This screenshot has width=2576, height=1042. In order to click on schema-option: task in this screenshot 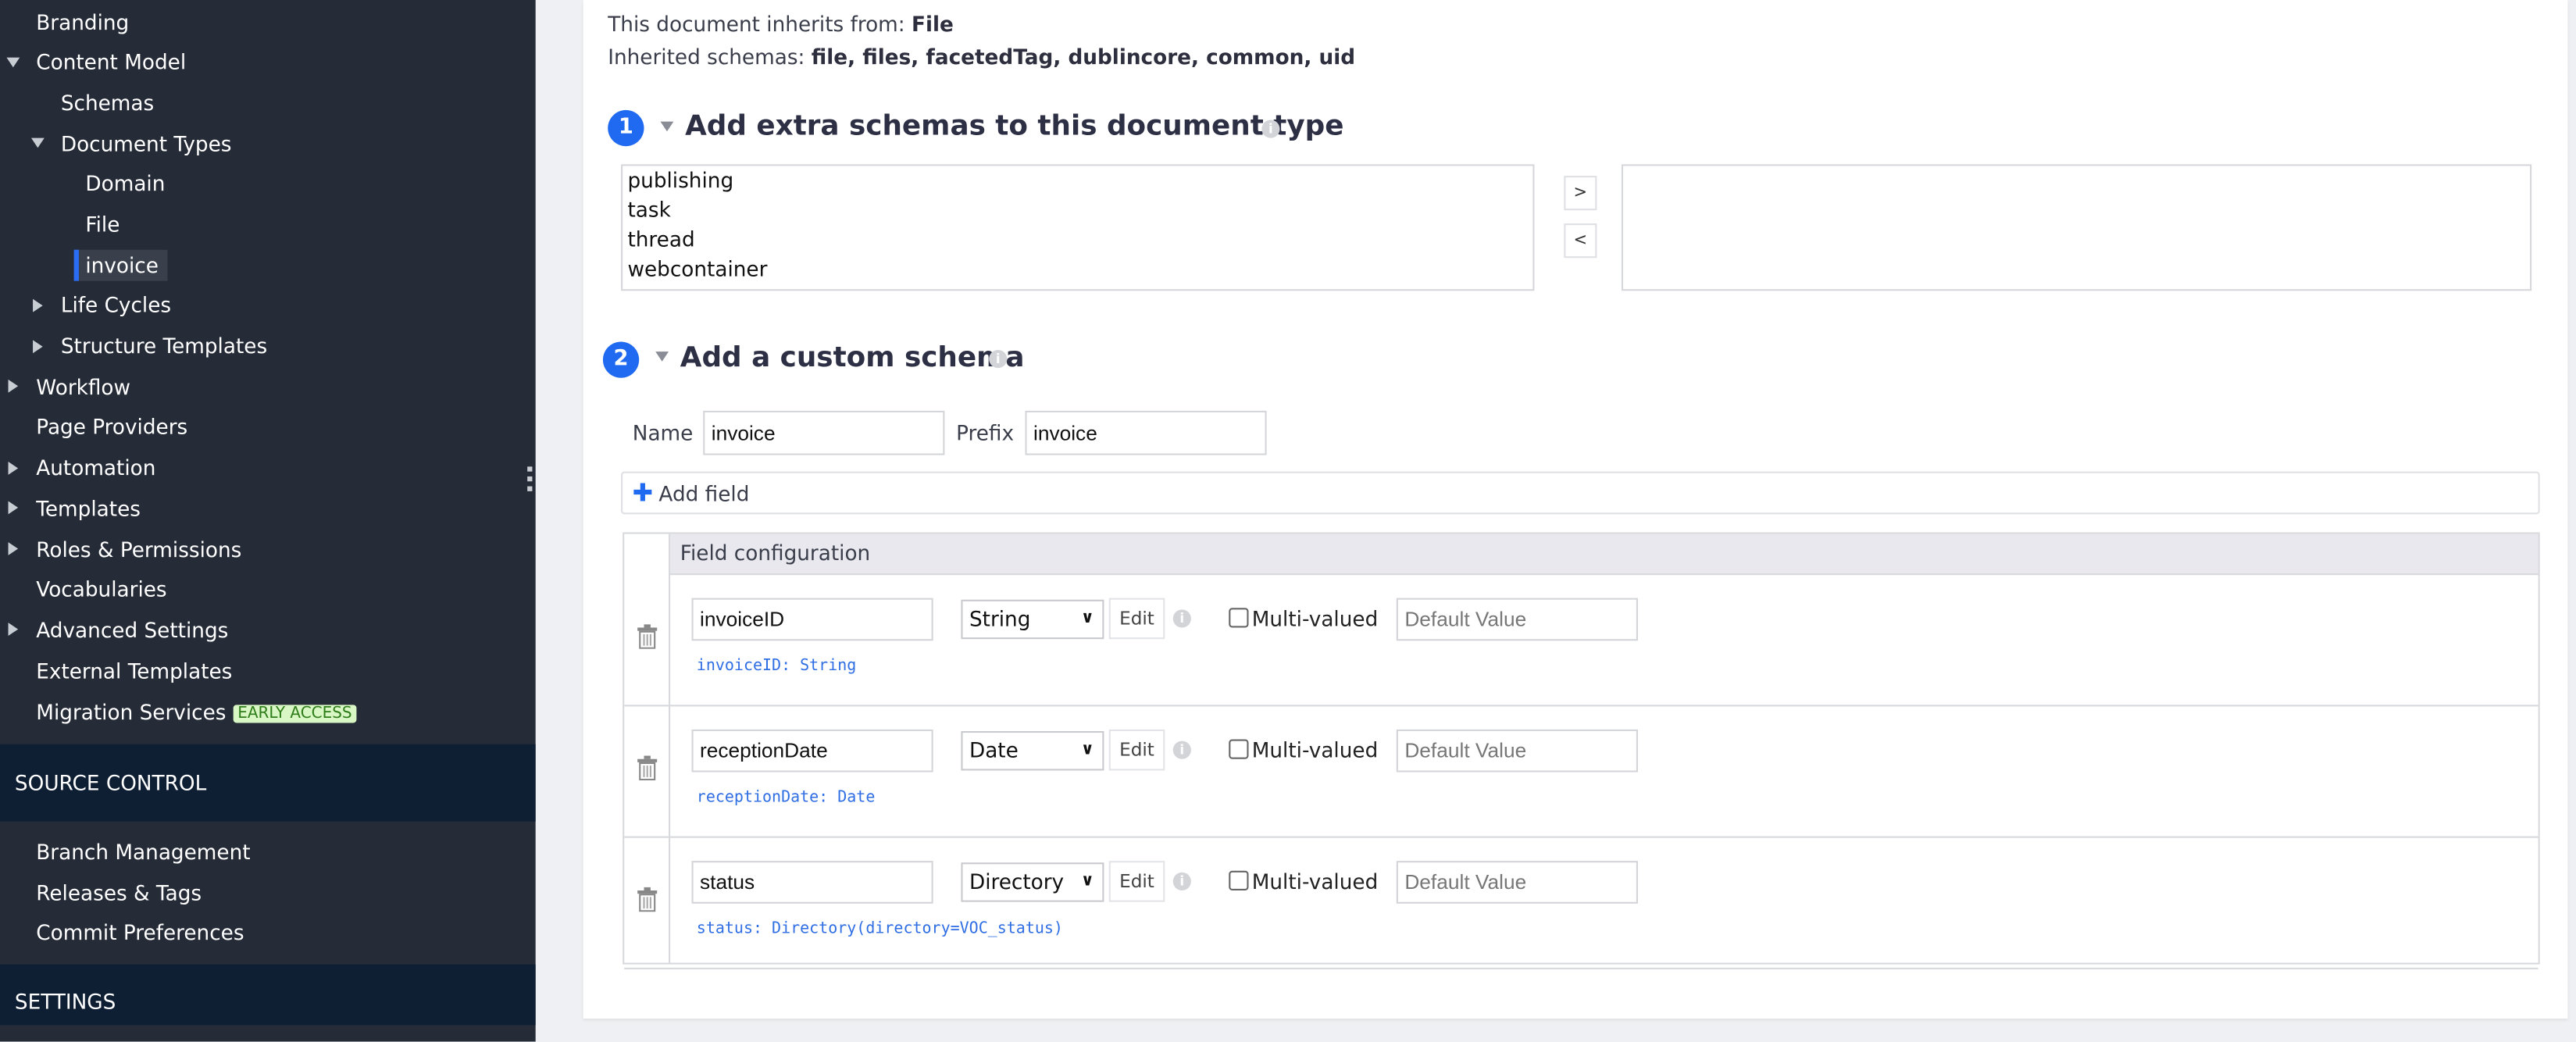, I will do `click(1077, 210)`.